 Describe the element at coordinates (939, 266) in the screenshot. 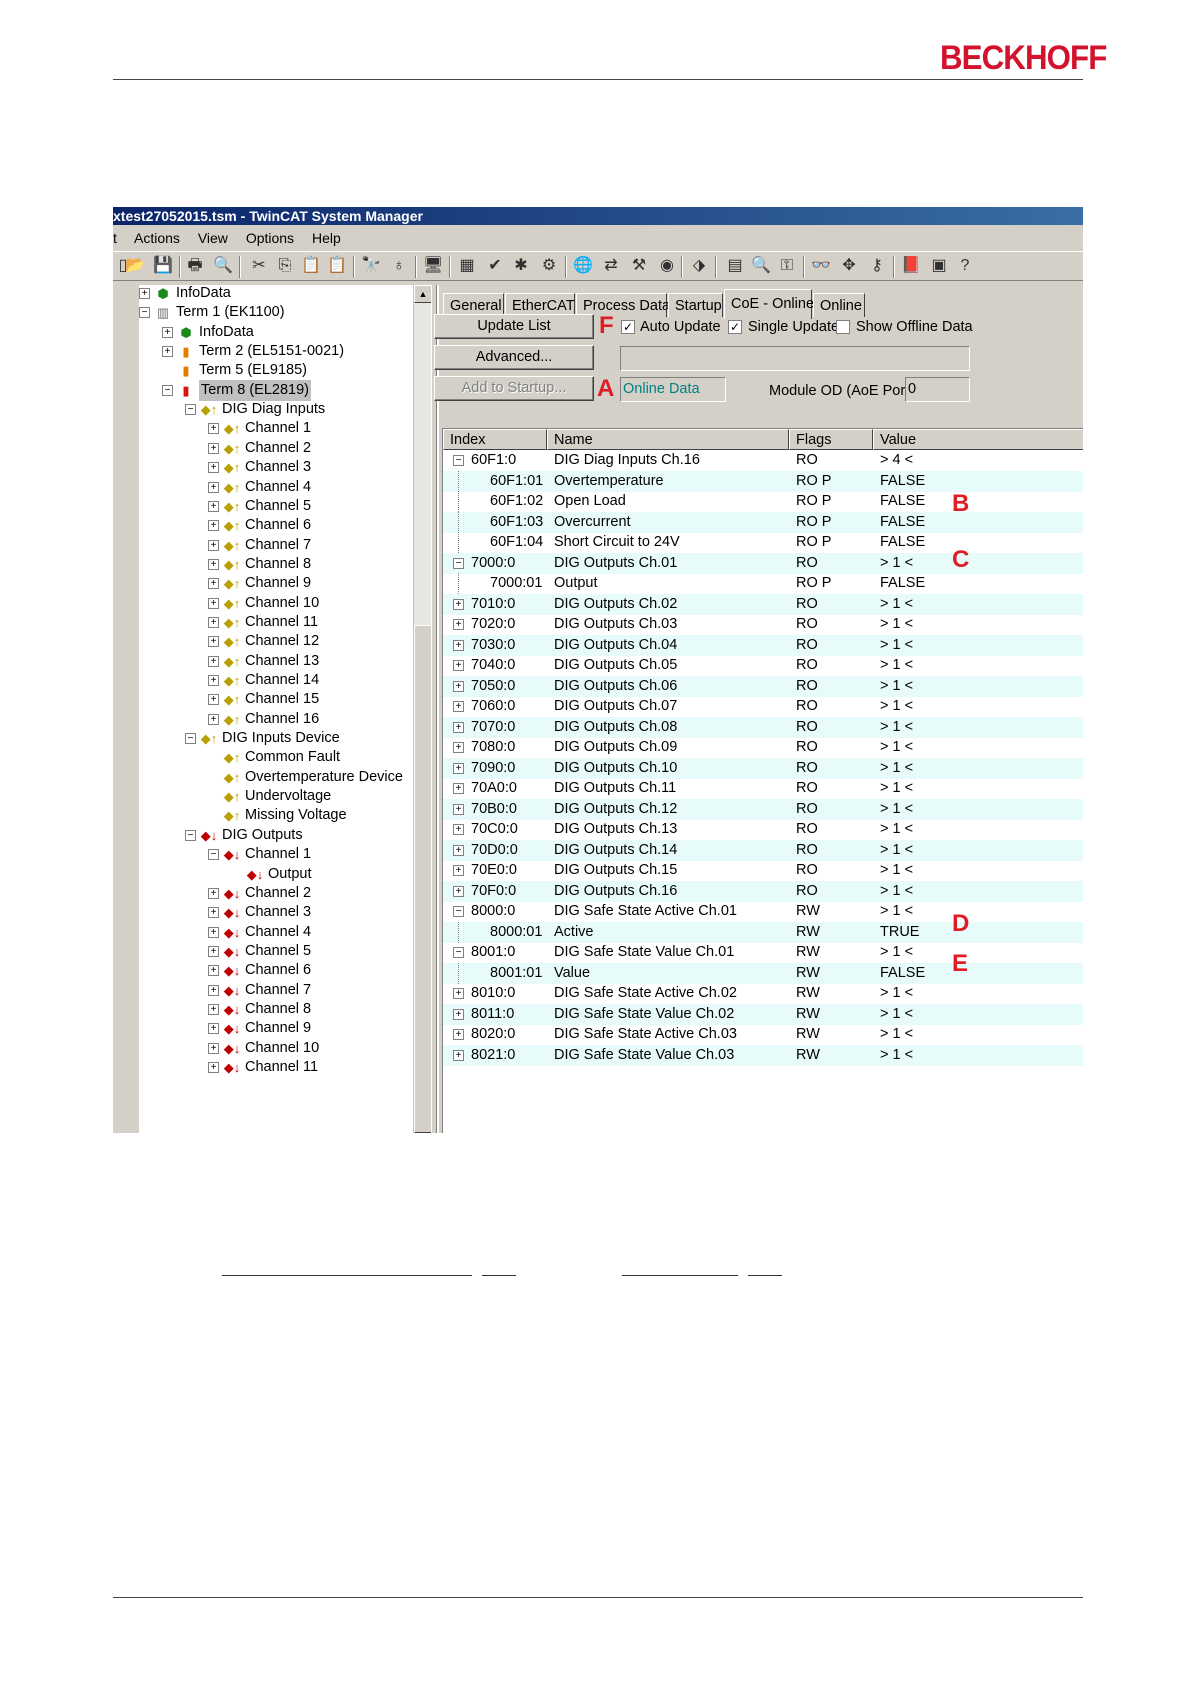

I see `help-topics-icon: ▣` at that location.